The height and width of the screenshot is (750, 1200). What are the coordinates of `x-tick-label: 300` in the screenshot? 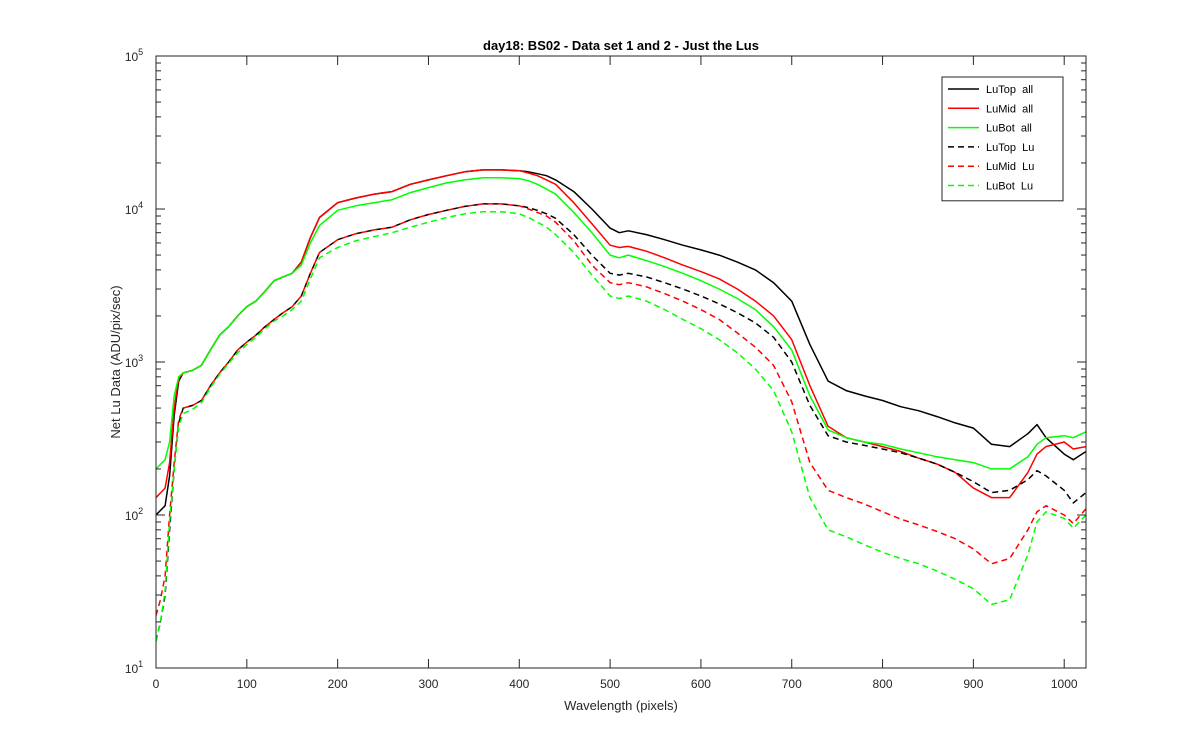 It's located at (428, 684).